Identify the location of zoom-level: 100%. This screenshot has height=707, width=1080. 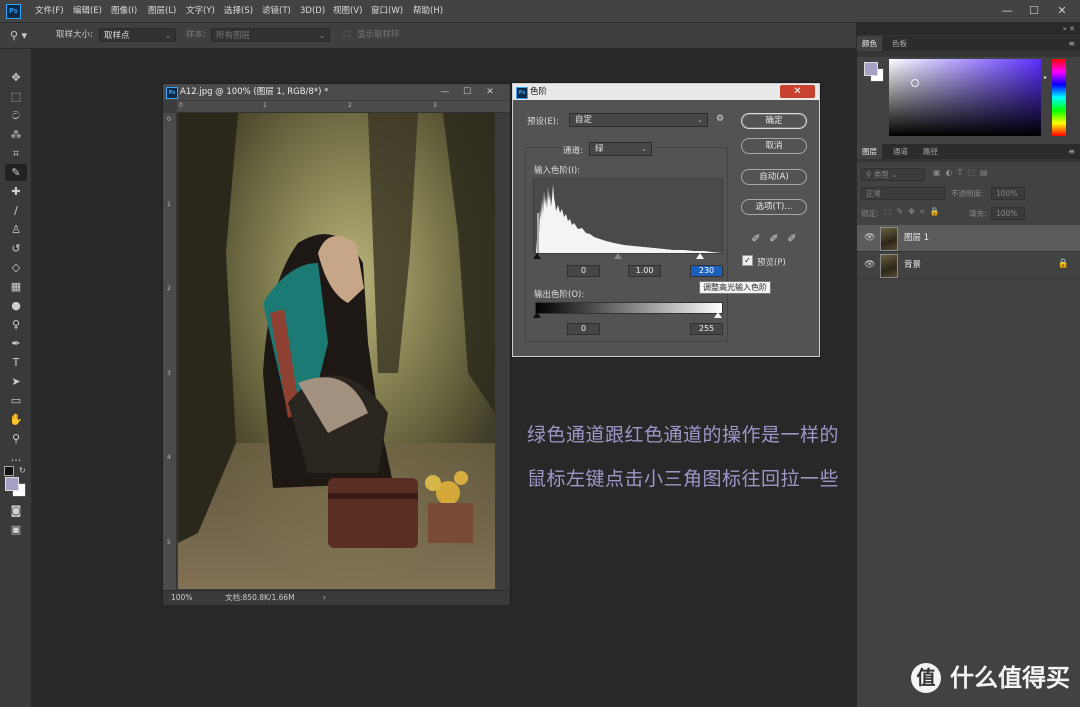
(181, 598).